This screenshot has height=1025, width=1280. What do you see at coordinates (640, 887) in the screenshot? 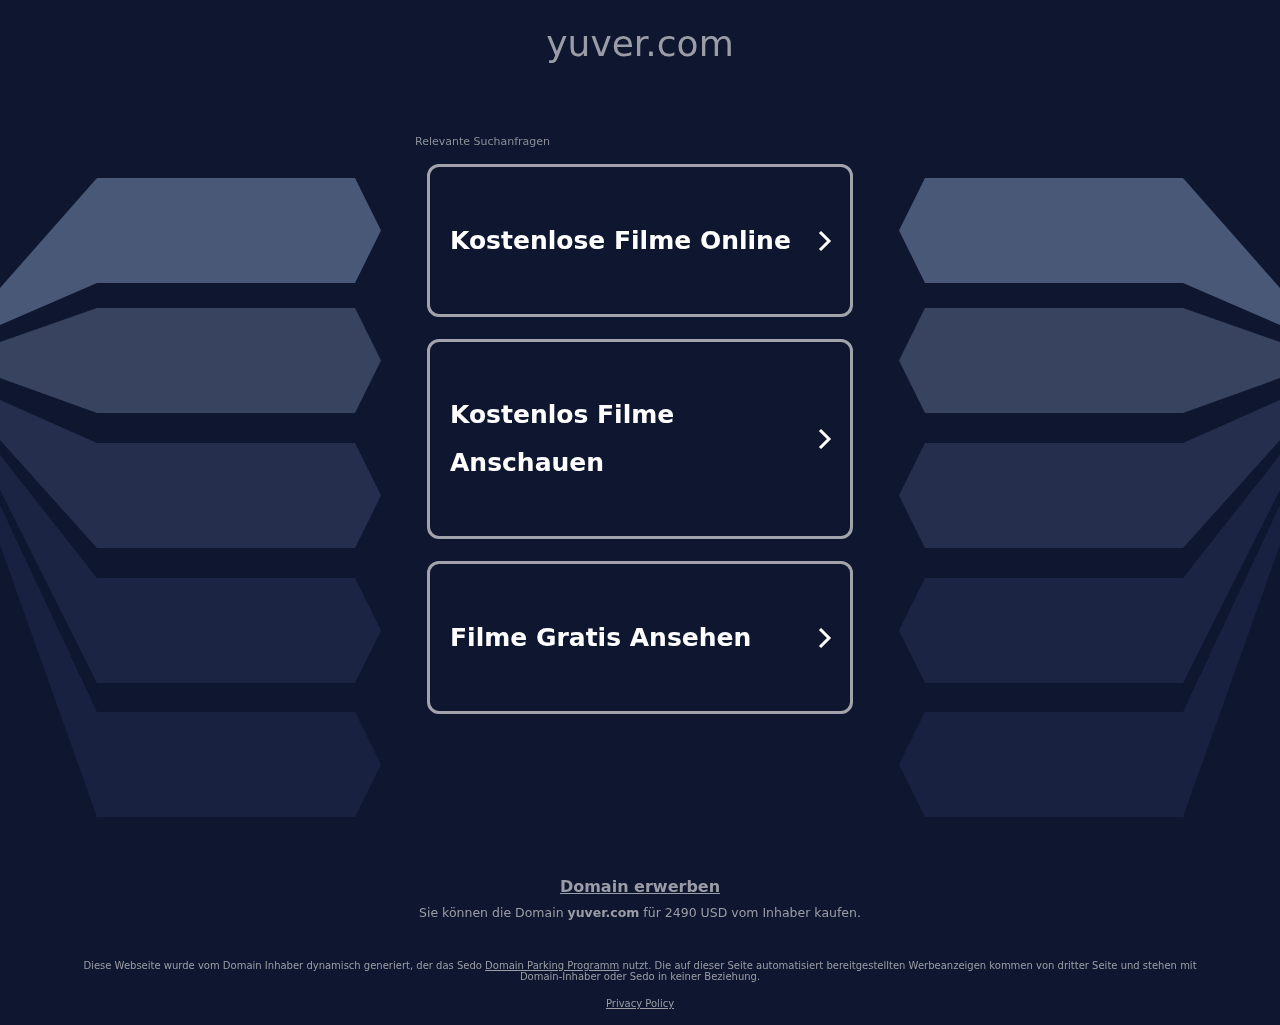
I see `buy-domain-link: Domain erwerben` at bounding box center [640, 887].